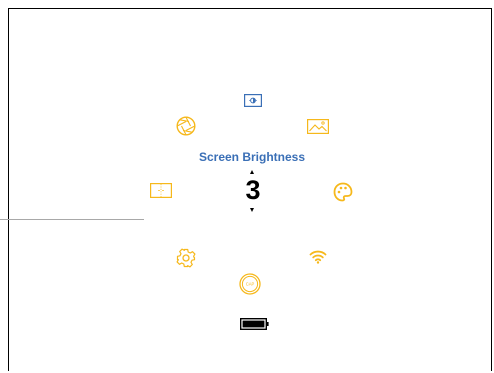  I want to click on capture-icon: CAP, so click(250, 284).